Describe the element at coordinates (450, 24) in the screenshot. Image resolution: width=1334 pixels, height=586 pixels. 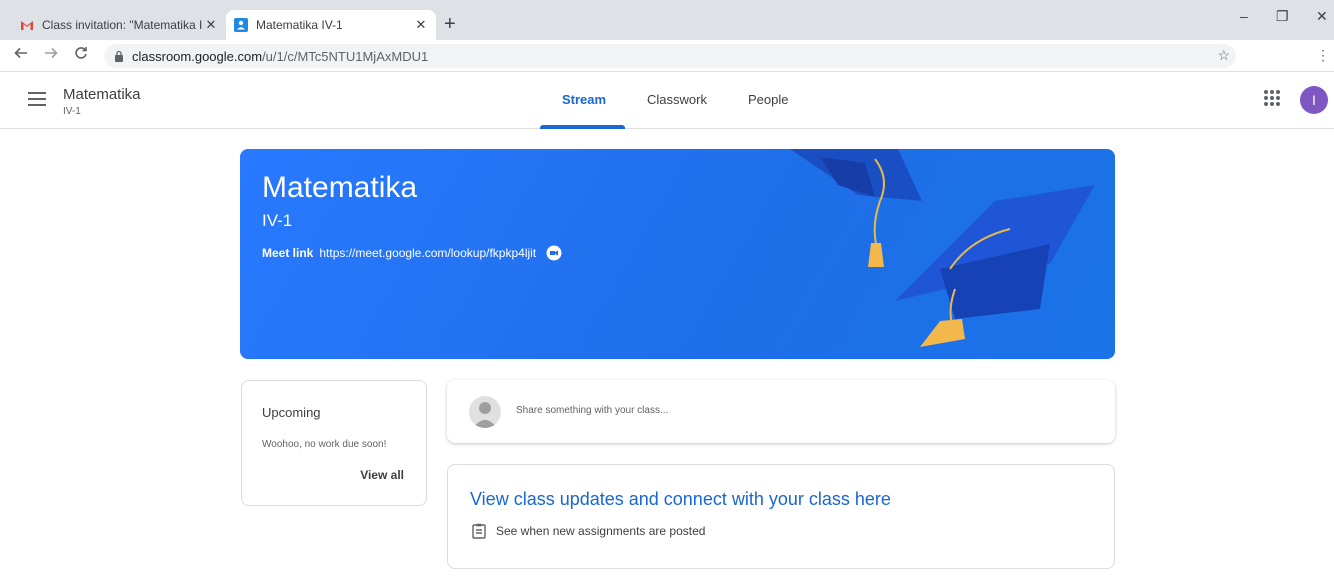
I see `new-tab-button: +` at that location.